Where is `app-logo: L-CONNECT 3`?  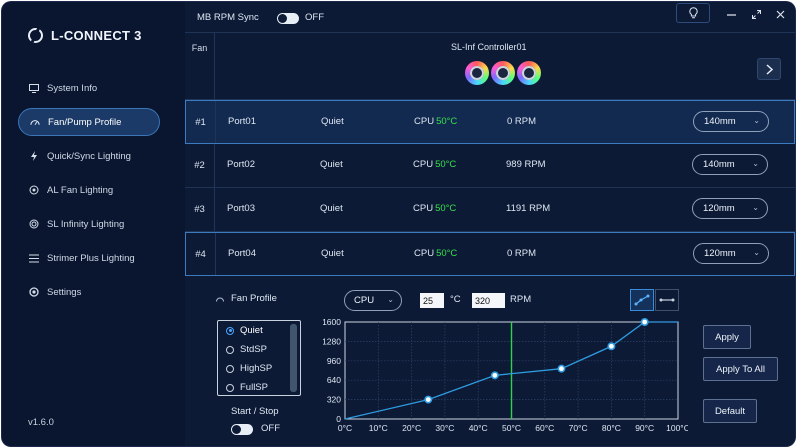 app-logo: L-CONNECT 3 is located at coordinates (85, 35).